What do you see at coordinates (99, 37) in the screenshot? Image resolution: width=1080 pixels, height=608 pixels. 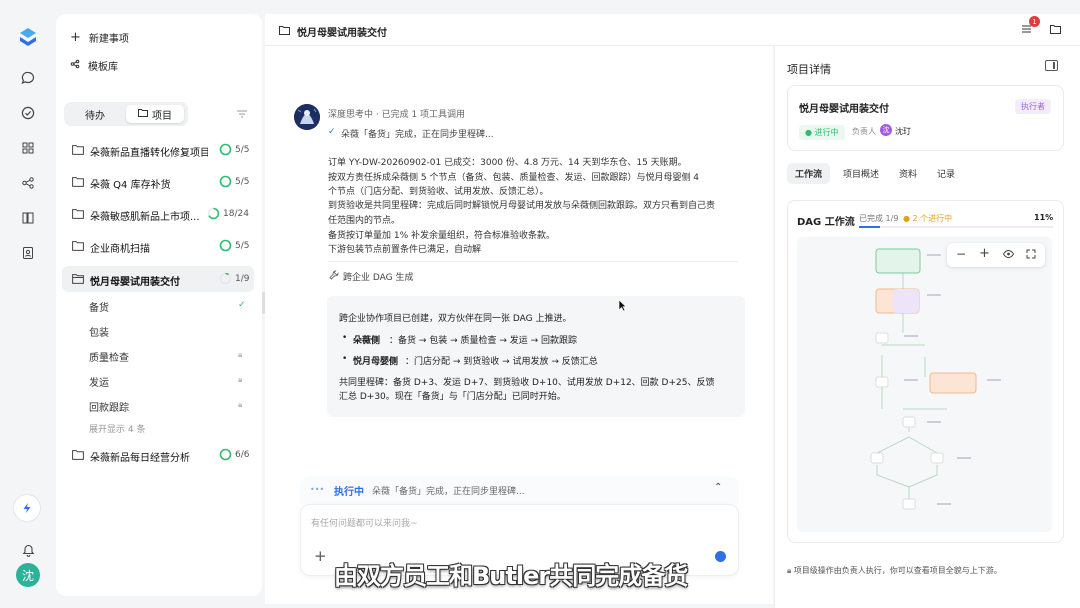 I see `new-item-button: + 新建事项` at bounding box center [99, 37].